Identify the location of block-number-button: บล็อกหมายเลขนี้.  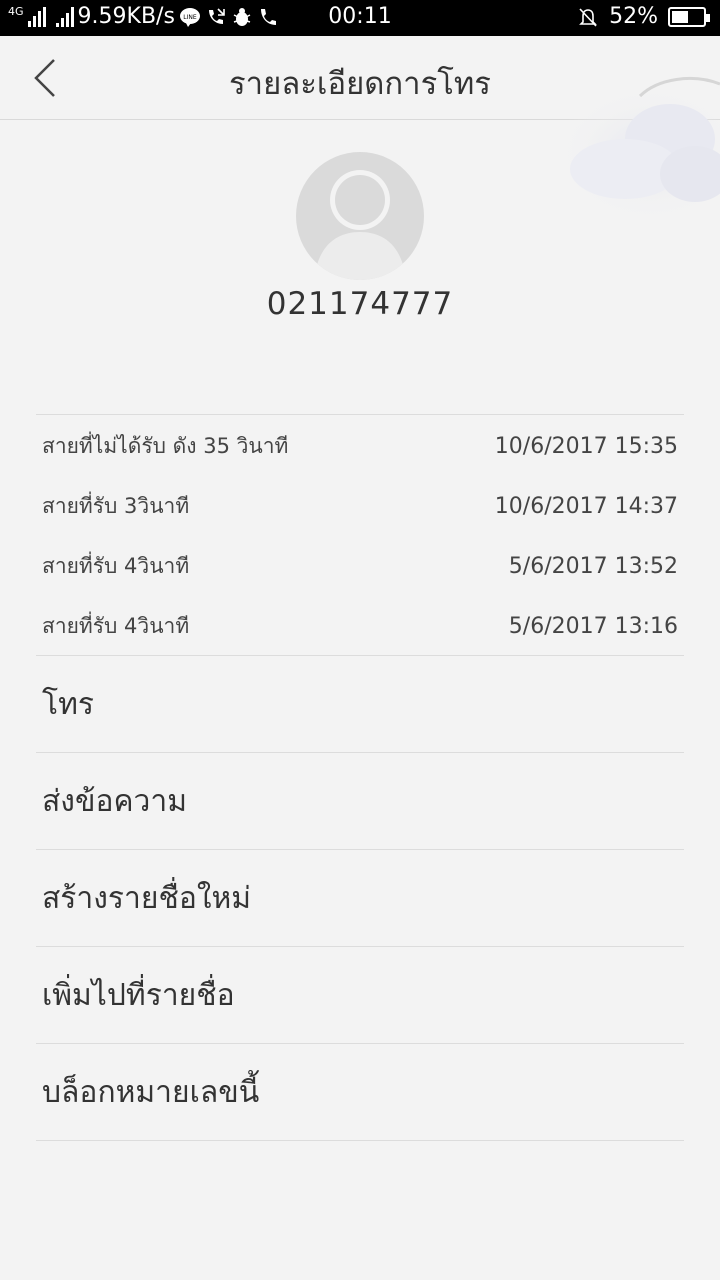
(360, 1092).